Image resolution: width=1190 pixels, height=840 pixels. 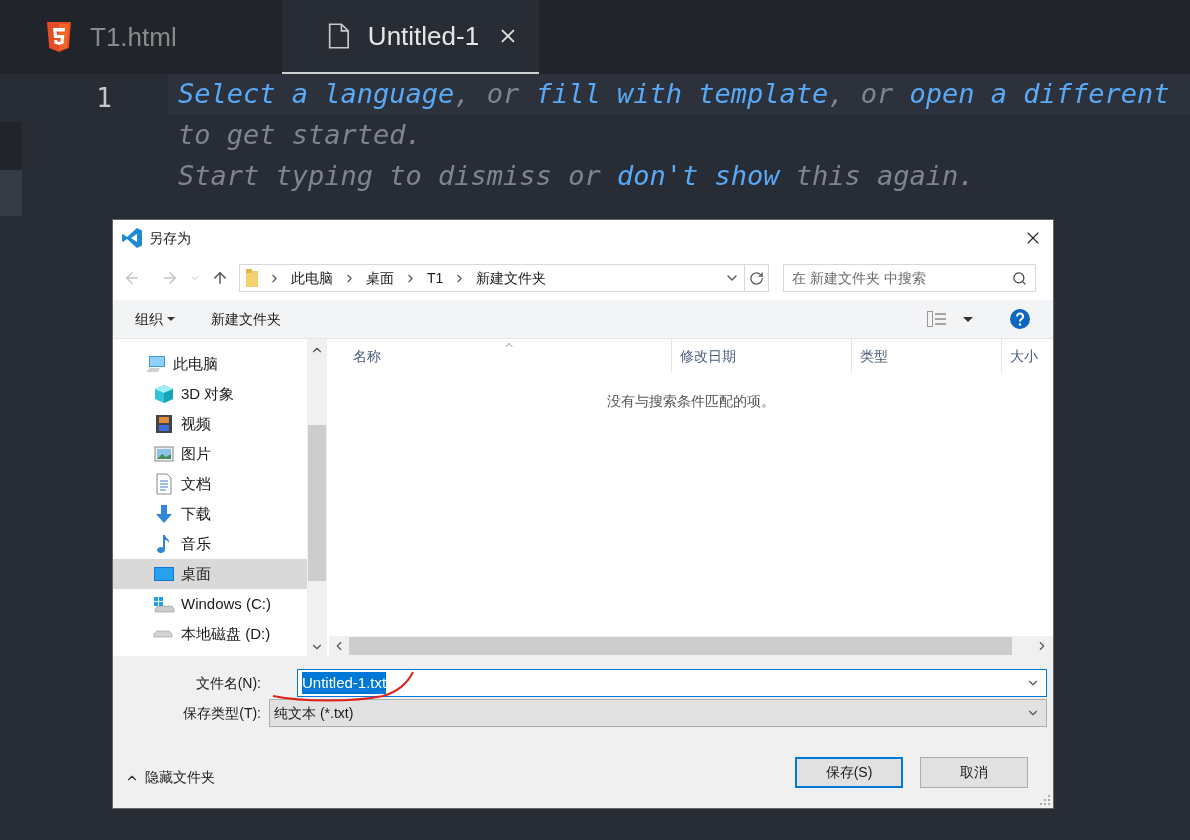 I want to click on field-label: 文件名(N):, so click(x=228, y=683).